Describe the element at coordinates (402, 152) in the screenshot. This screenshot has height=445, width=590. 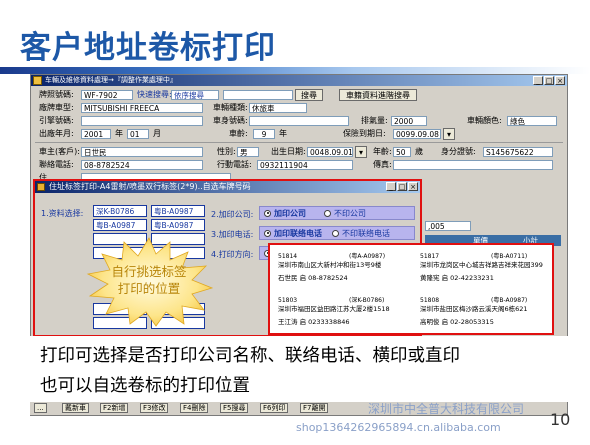
I see `owner-age-input: 50` at that location.